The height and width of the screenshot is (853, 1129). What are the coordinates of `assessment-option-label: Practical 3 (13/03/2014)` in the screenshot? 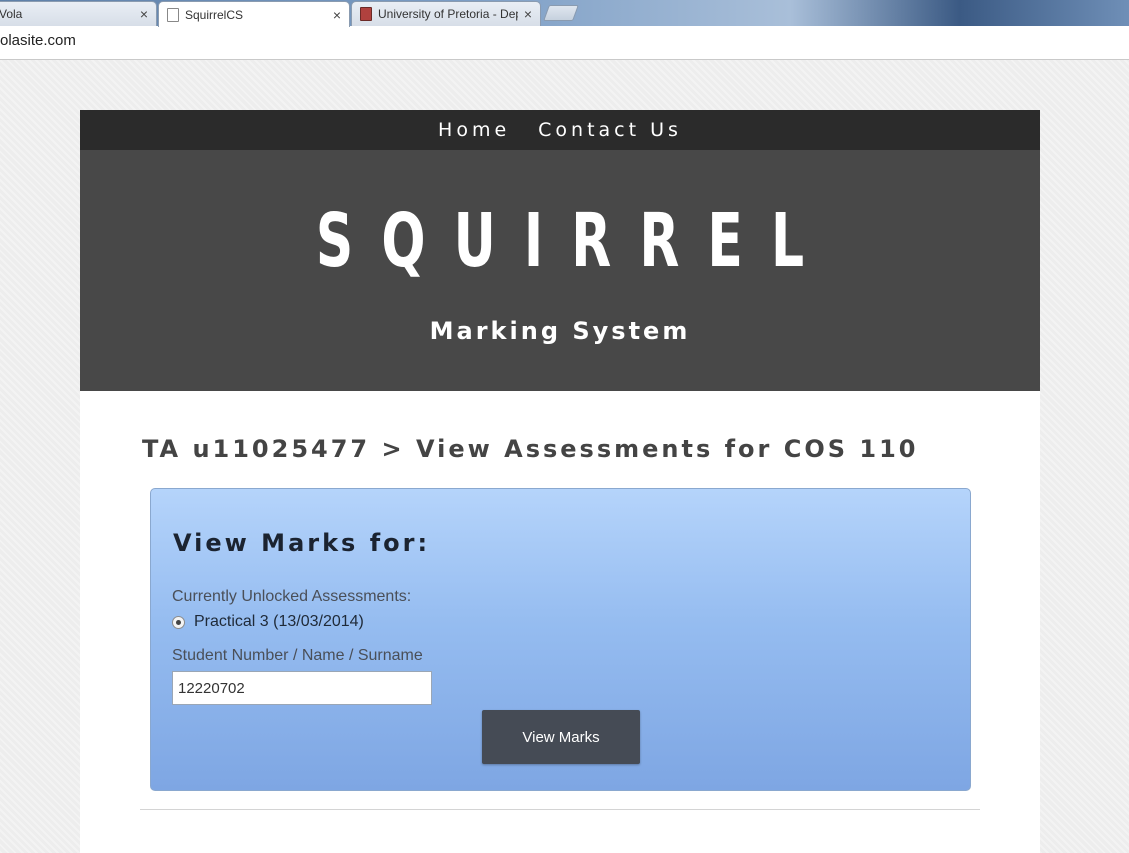 It's located at (279, 622).